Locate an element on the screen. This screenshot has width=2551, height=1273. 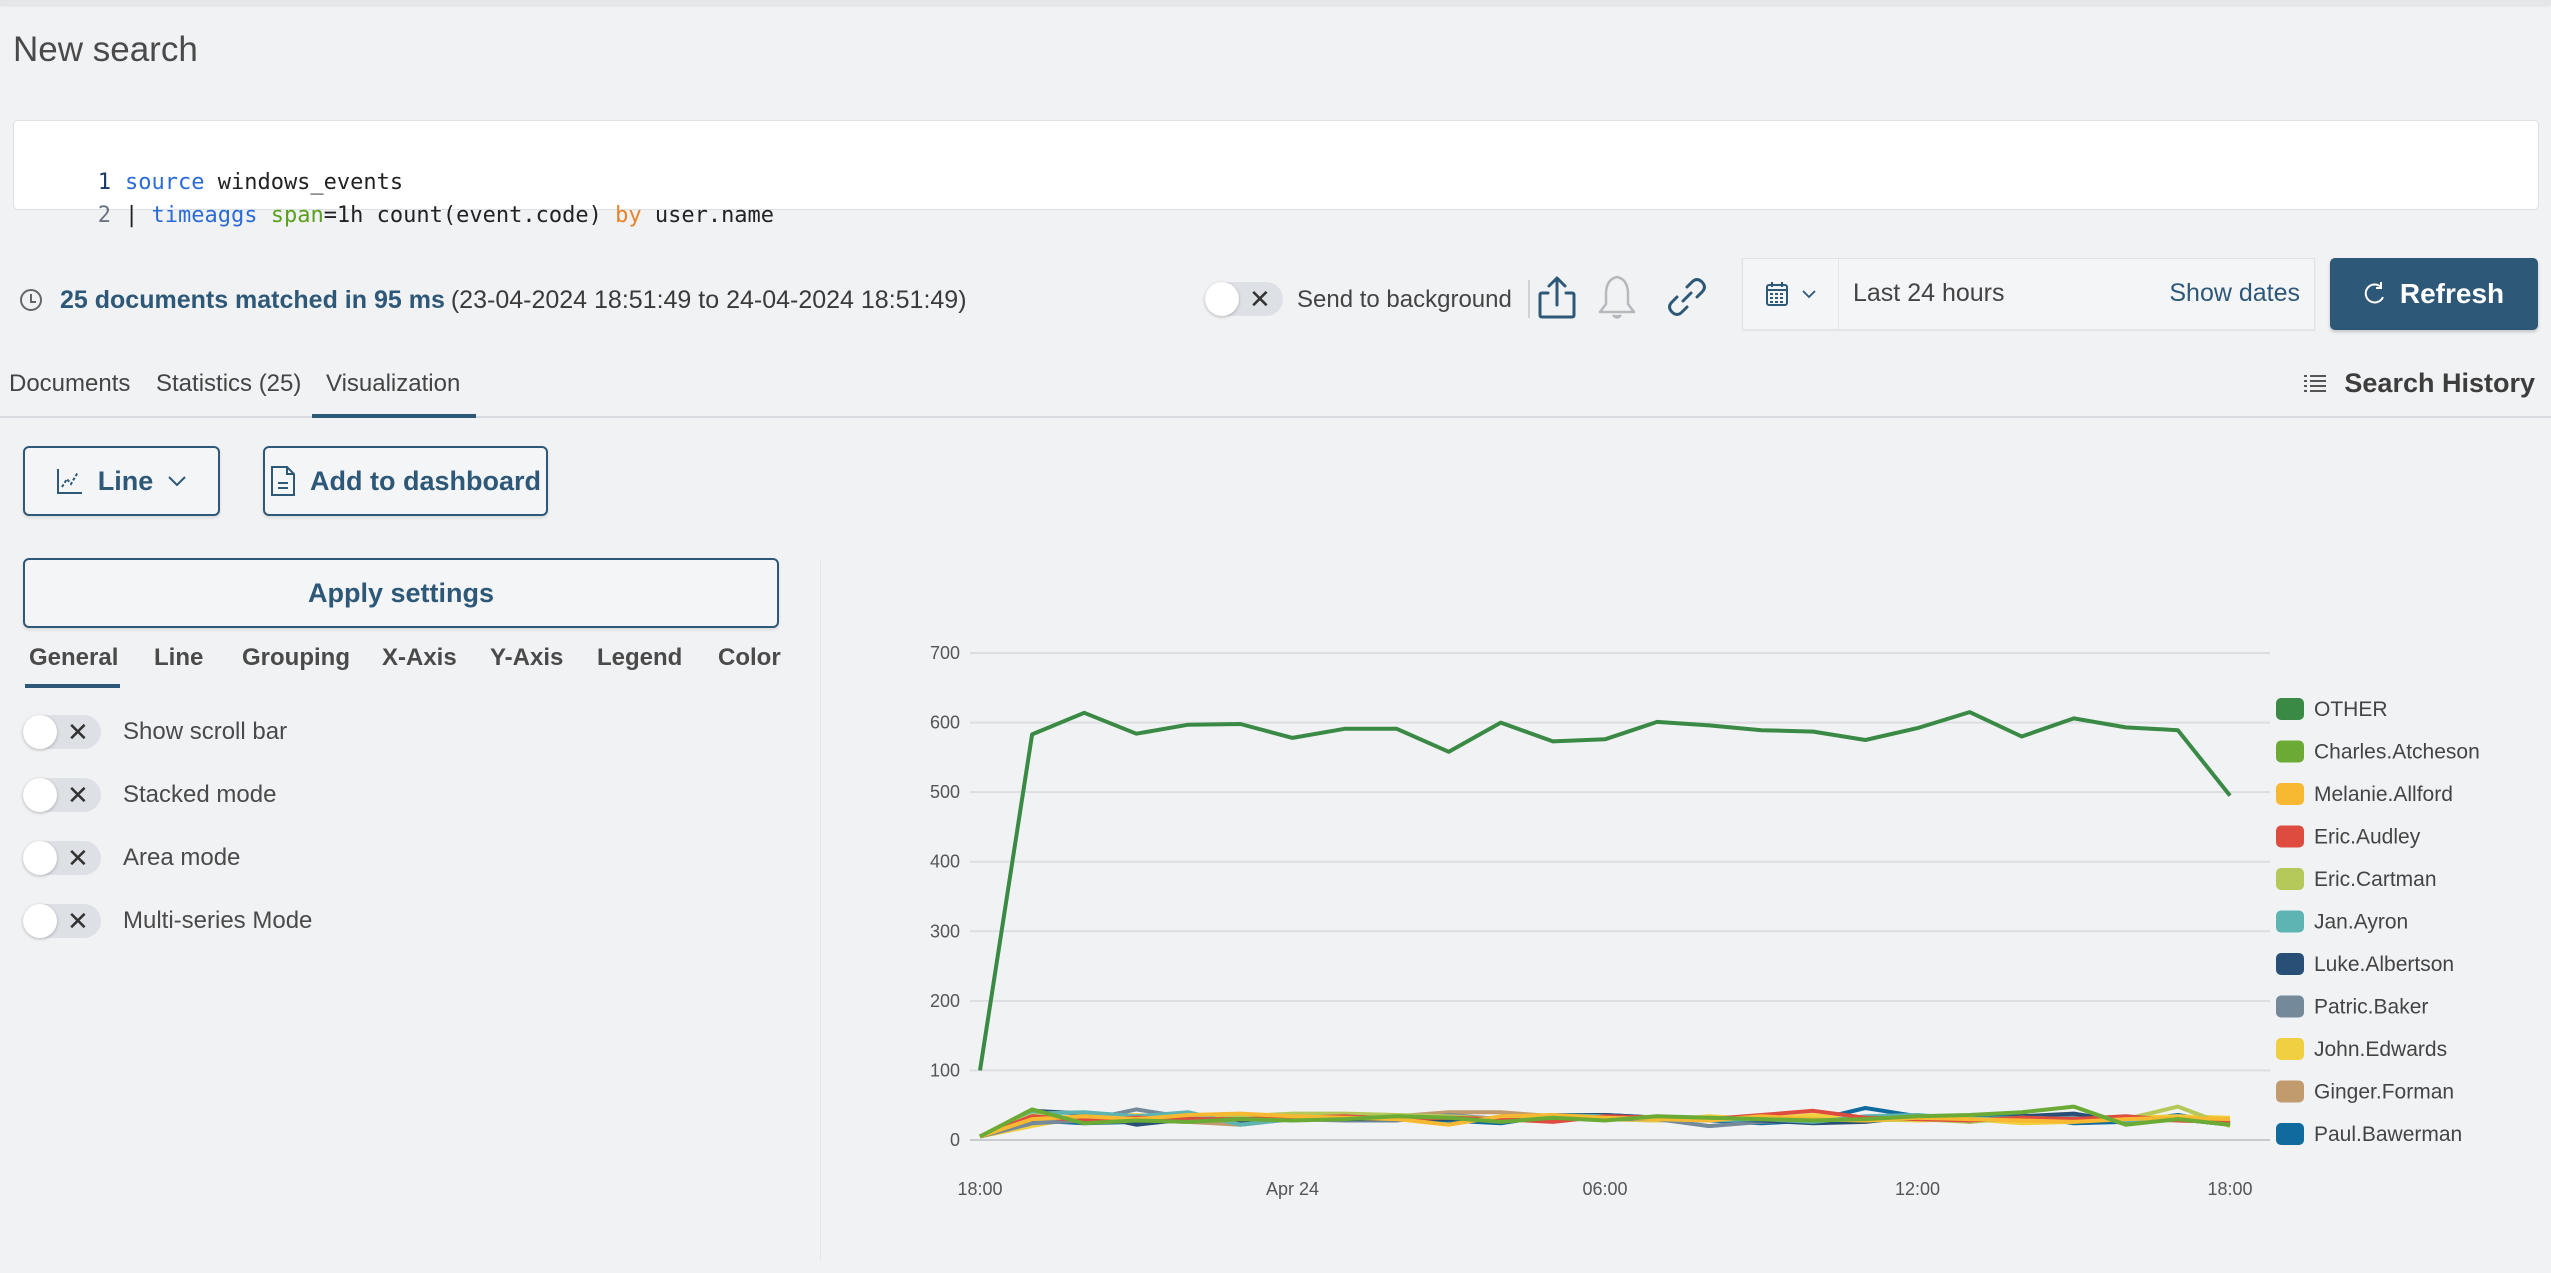
link-icon is located at coordinates (1687, 297).